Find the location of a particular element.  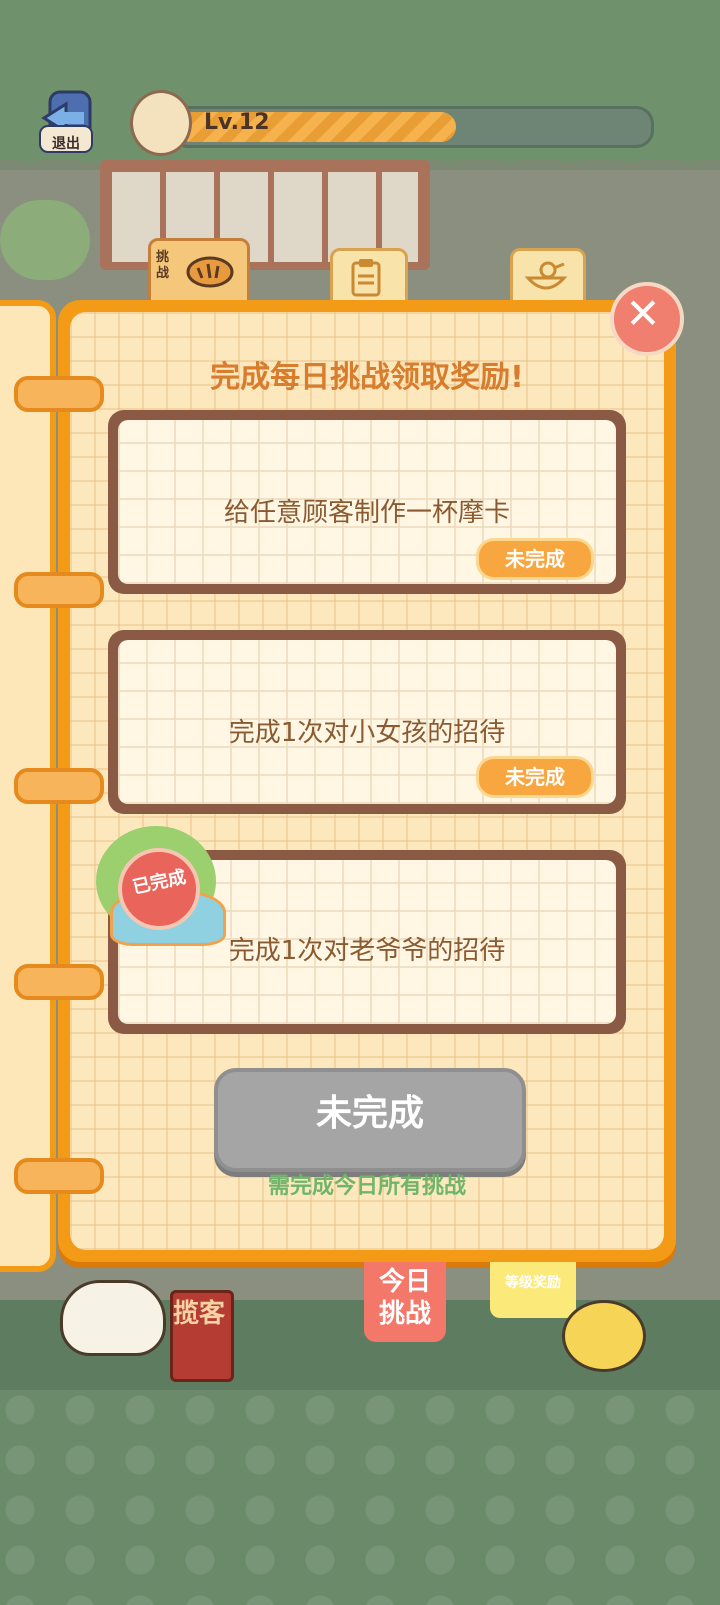

bird-bowl-icon is located at coordinates (546, 275).